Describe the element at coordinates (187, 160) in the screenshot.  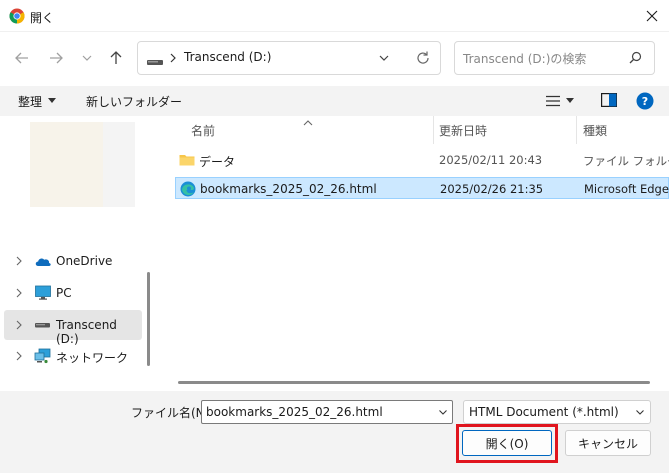
I see `folder-icon` at that location.